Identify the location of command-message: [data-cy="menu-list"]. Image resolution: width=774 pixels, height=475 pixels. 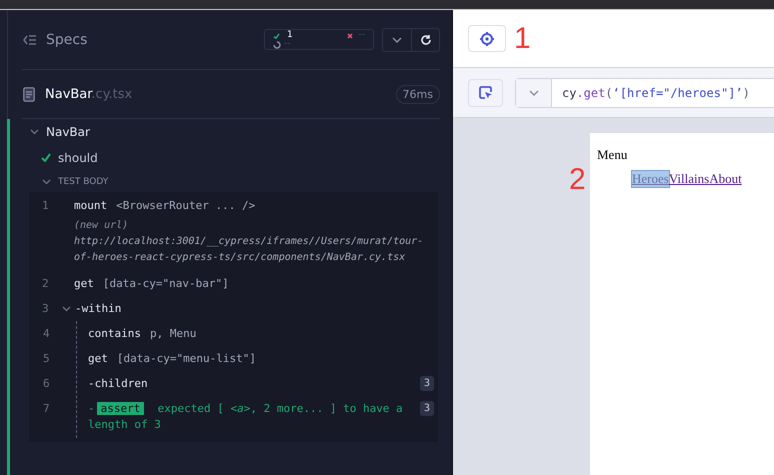
(186, 358).